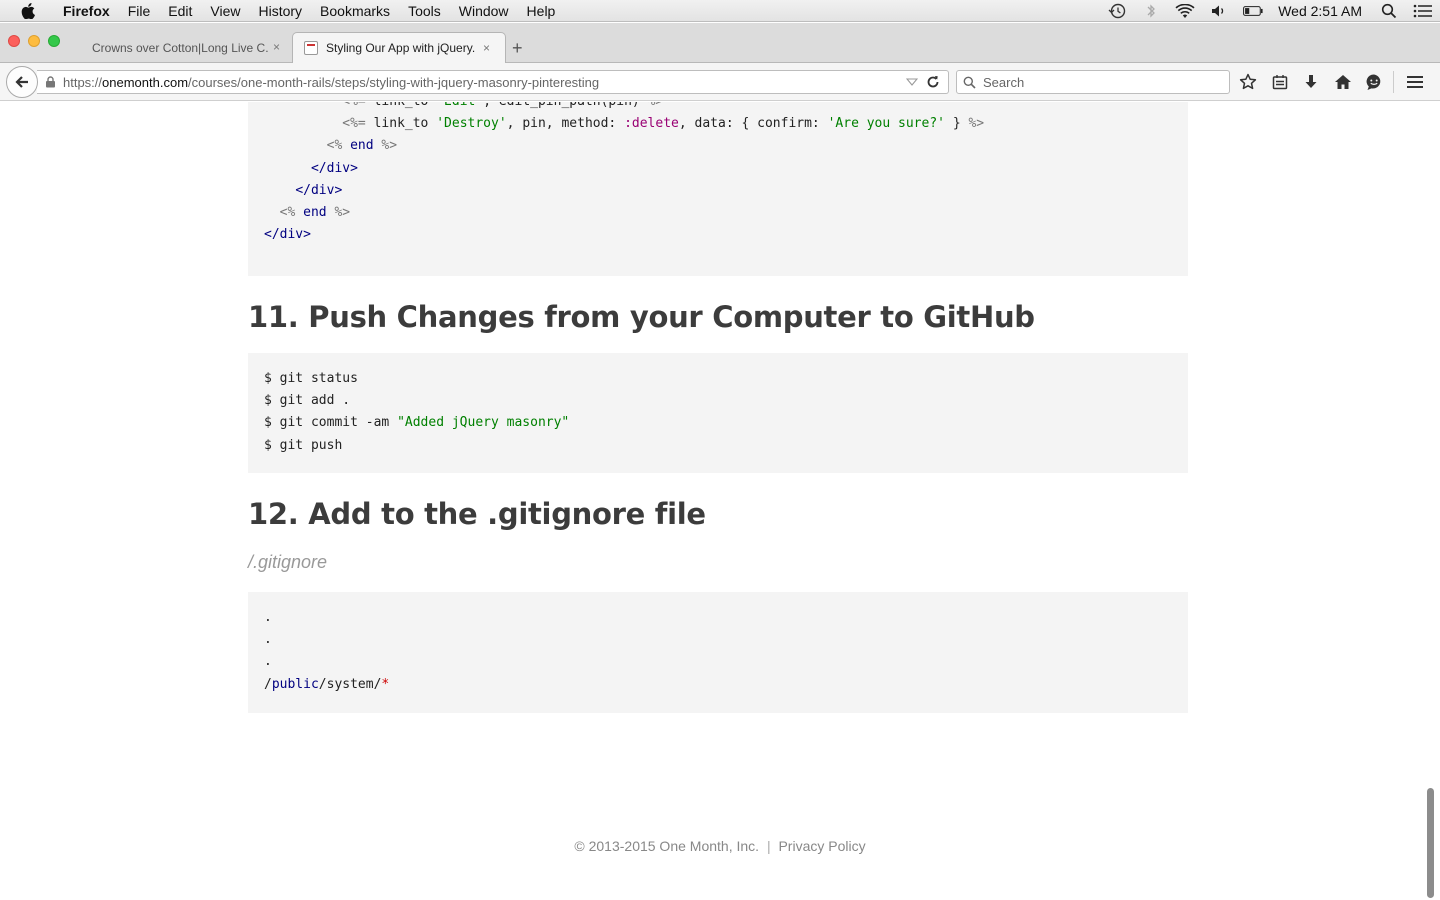  What do you see at coordinates (667, 846) in the screenshot?
I see `copyright-text: © 2013-2015 One Month, Inc.` at bounding box center [667, 846].